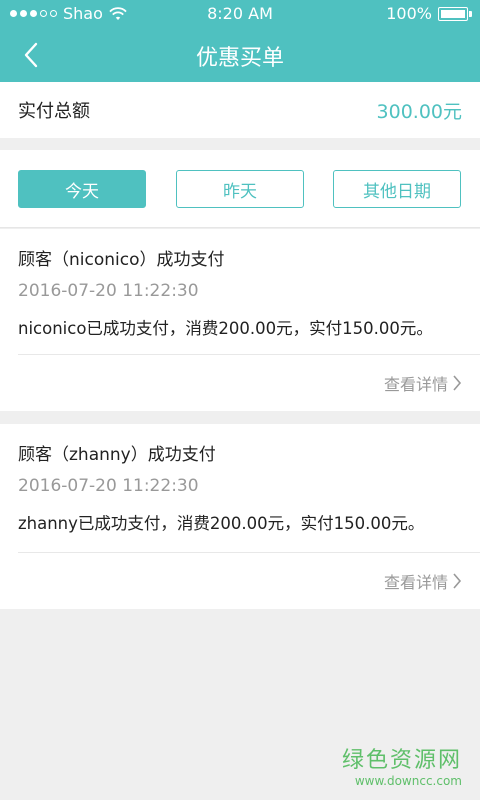 The image size is (480, 800). Describe the element at coordinates (409, 13) in the screenshot. I see `battery-percent: 100%` at that location.